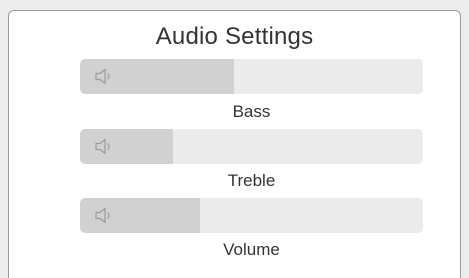  What do you see at coordinates (251, 180) in the screenshot?
I see `treble-label: Treble` at bounding box center [251, 180].